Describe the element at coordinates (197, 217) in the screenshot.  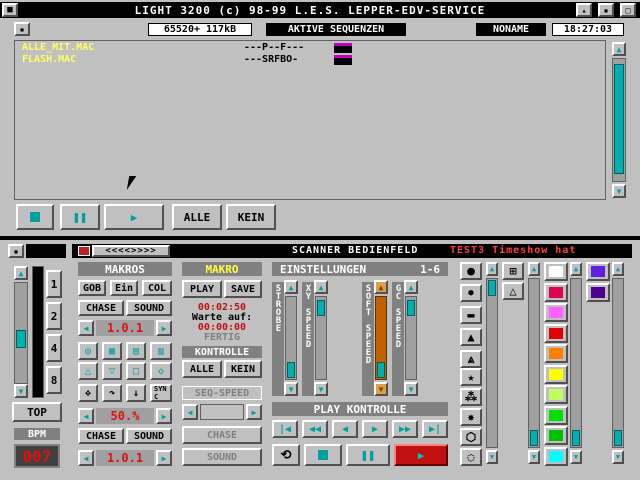
I see `alle-button: ALLE` at that location.